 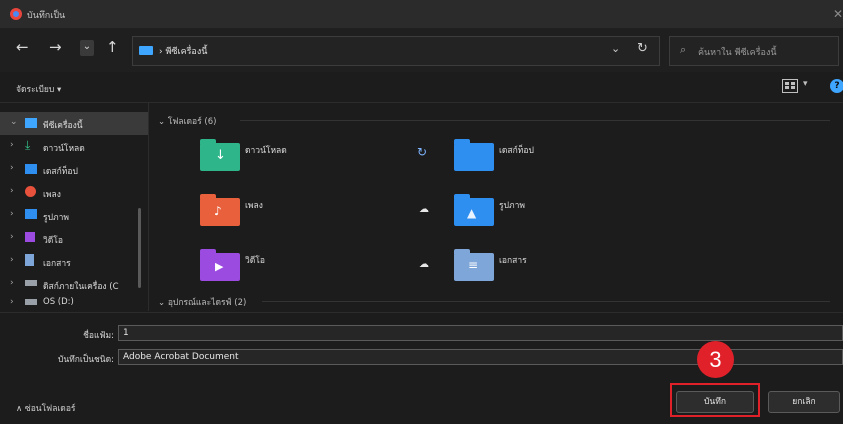 What do you see at coordinates (56, 218) in the screenshot?
I see `sidebar-item-label: รูปภาพ` at bounding box center [56, 218].